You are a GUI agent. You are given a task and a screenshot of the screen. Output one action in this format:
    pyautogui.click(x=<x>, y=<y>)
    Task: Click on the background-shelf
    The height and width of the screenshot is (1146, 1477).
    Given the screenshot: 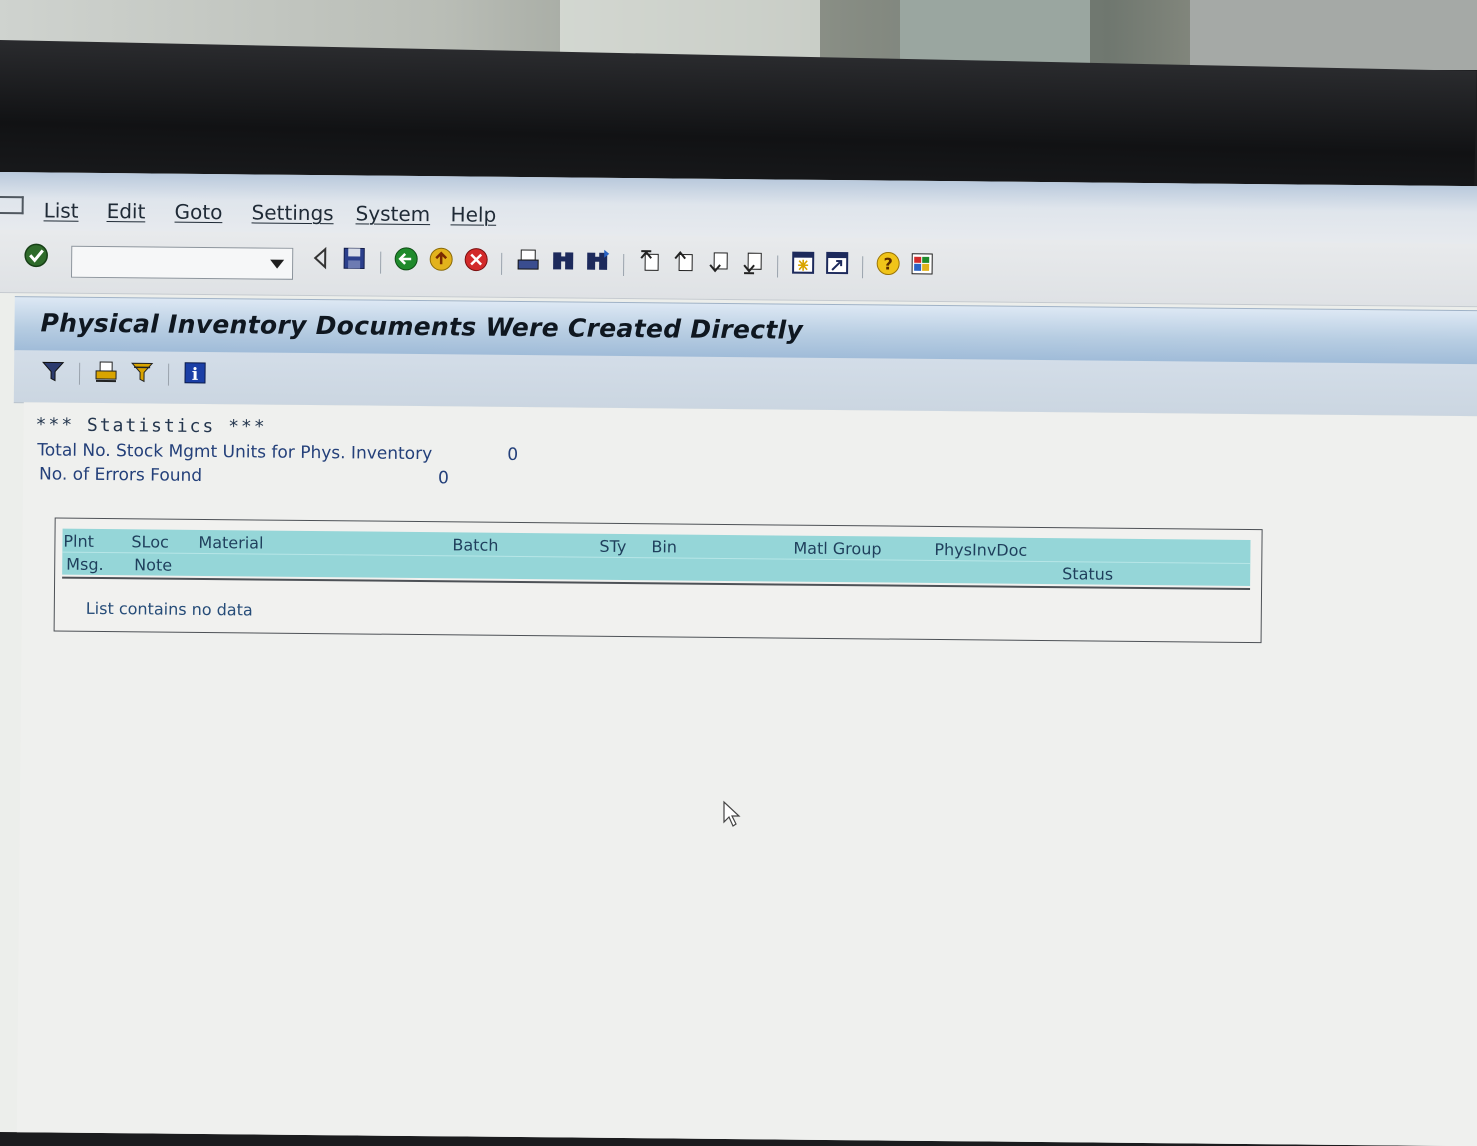 What is the action you would take?
    pyautogui.click(x=1333, y=35)
    